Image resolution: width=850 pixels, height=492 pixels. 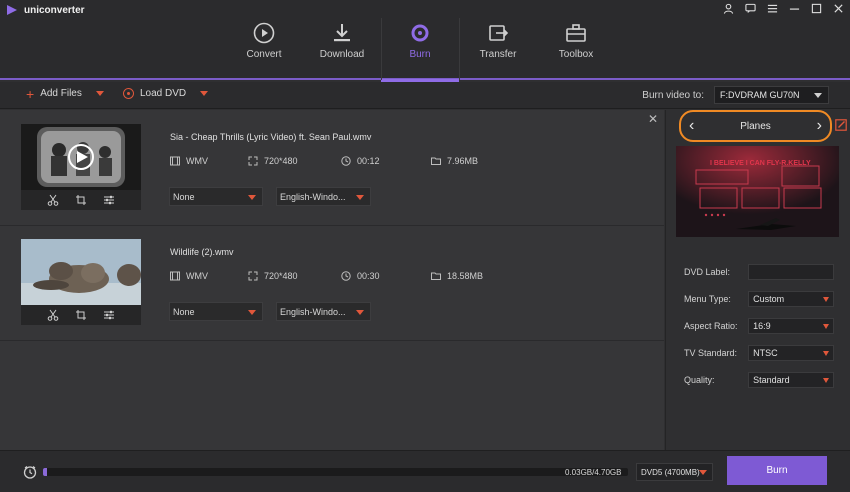 I want to click on dvd-label-label: DVD Label:, so click(x=707, y=272).